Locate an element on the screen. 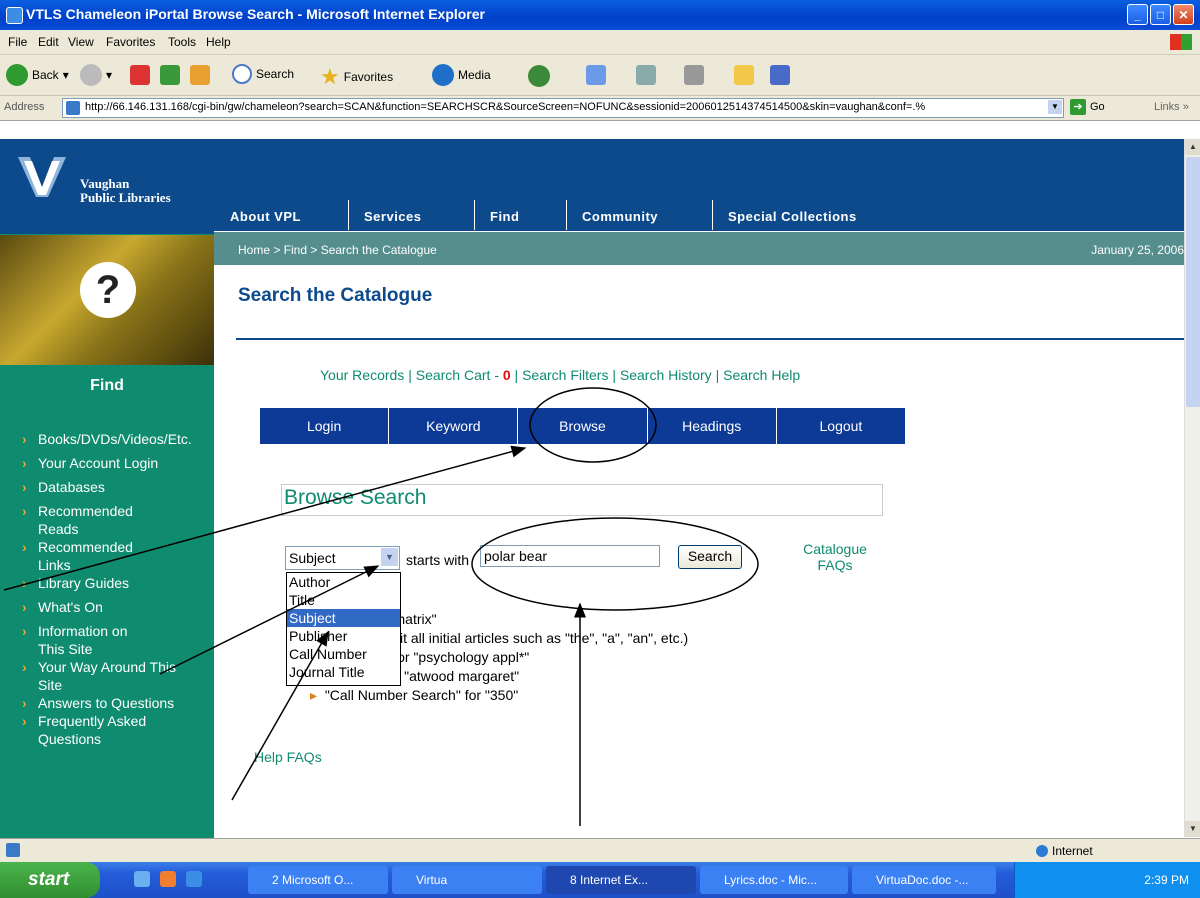 This screenshot has height=898, width=1200. zone-label: Internet is located at coordinates (1072, 851).